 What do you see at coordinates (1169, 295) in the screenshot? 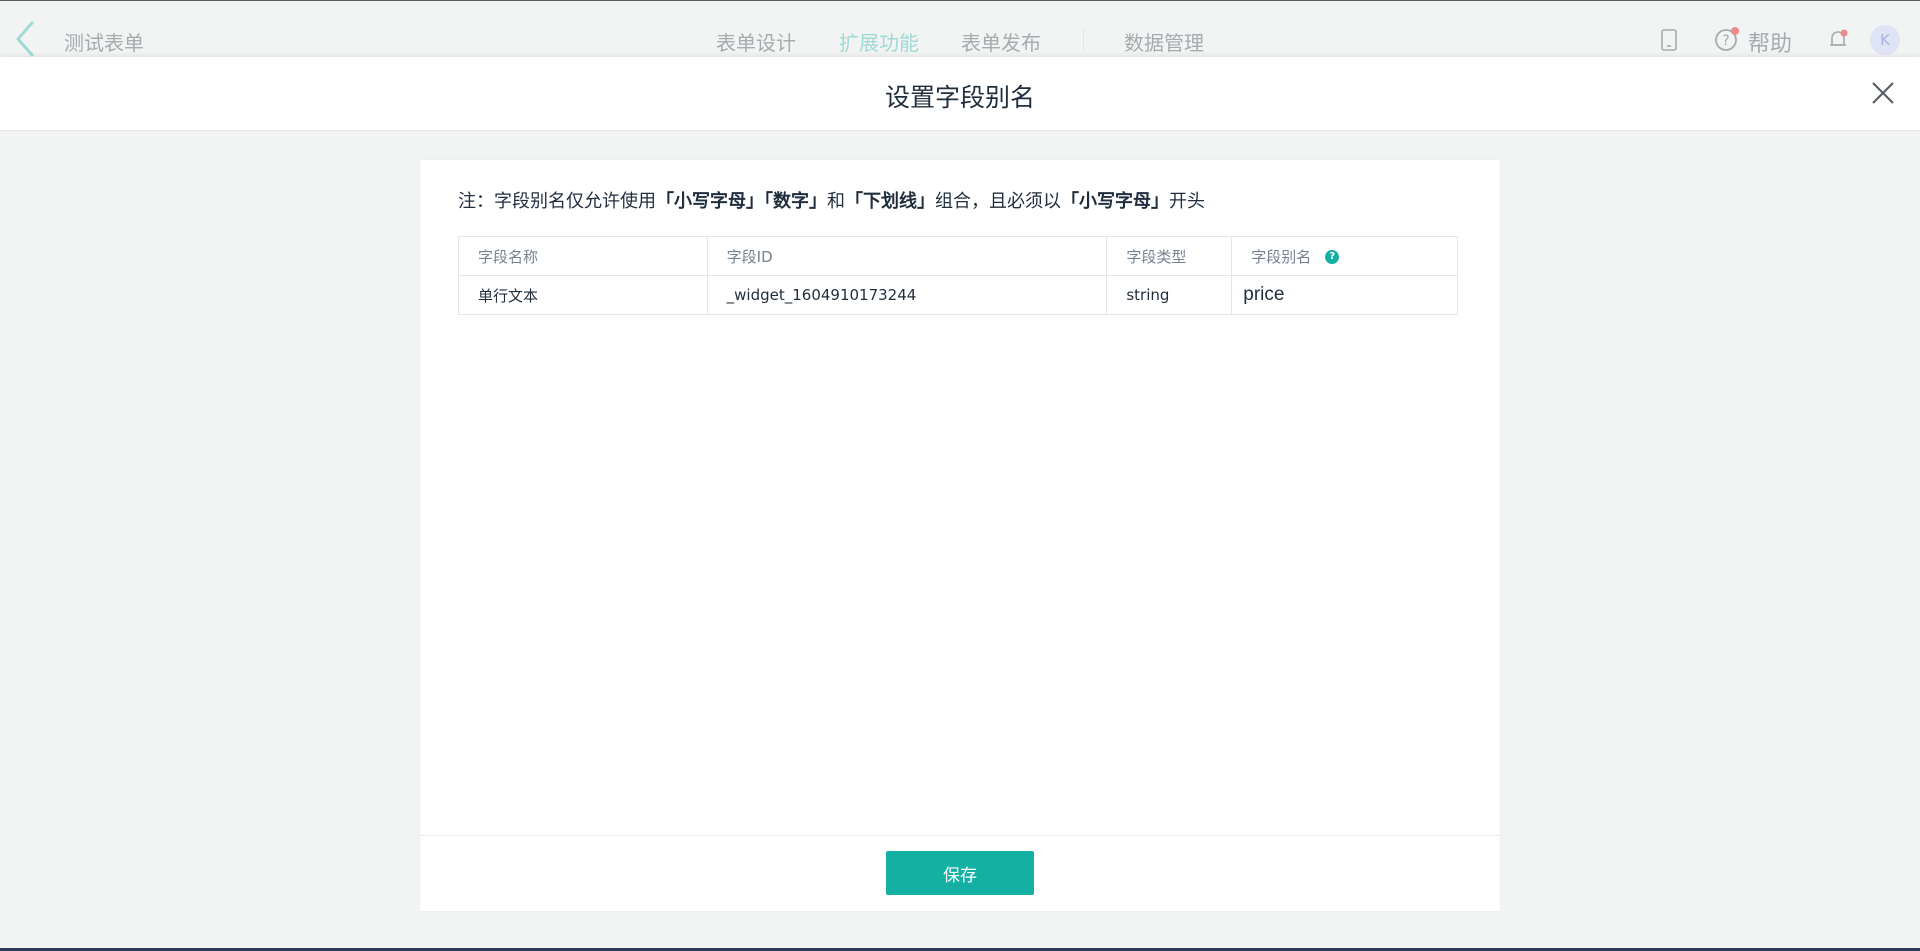
I see `cell-field-type: string` at bounding box center [1169, 295].